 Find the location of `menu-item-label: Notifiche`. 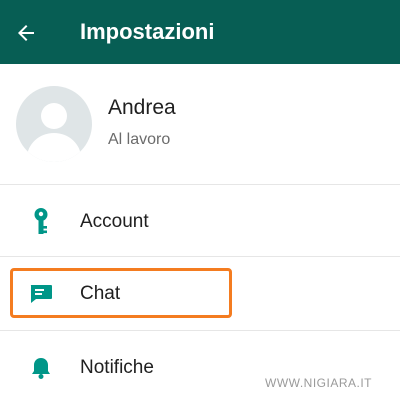

menu-item-label: Notifiche is located at coordinates (117, 367).